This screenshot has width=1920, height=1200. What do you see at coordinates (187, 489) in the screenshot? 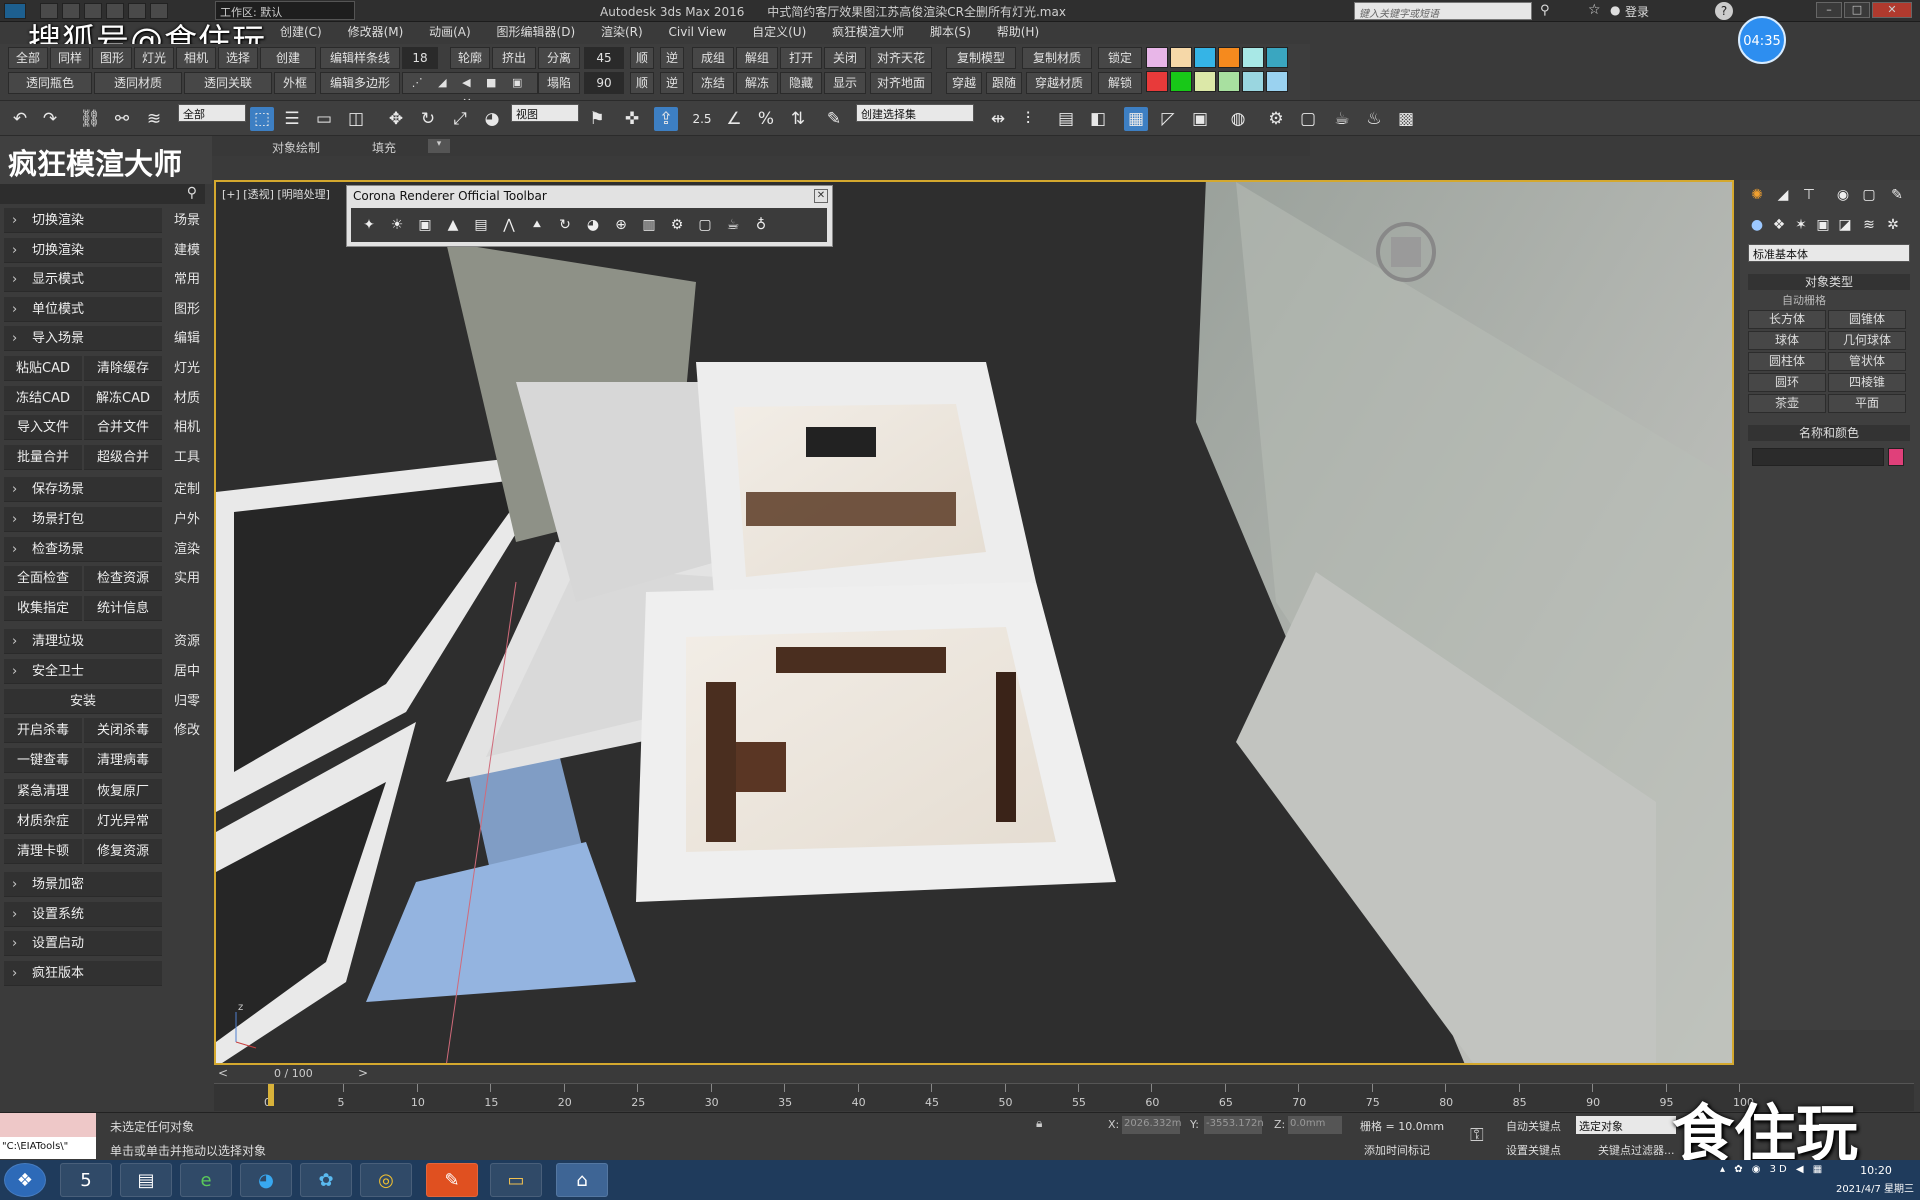
I see `category-tab: 定制` at bounding box center [187, 489].